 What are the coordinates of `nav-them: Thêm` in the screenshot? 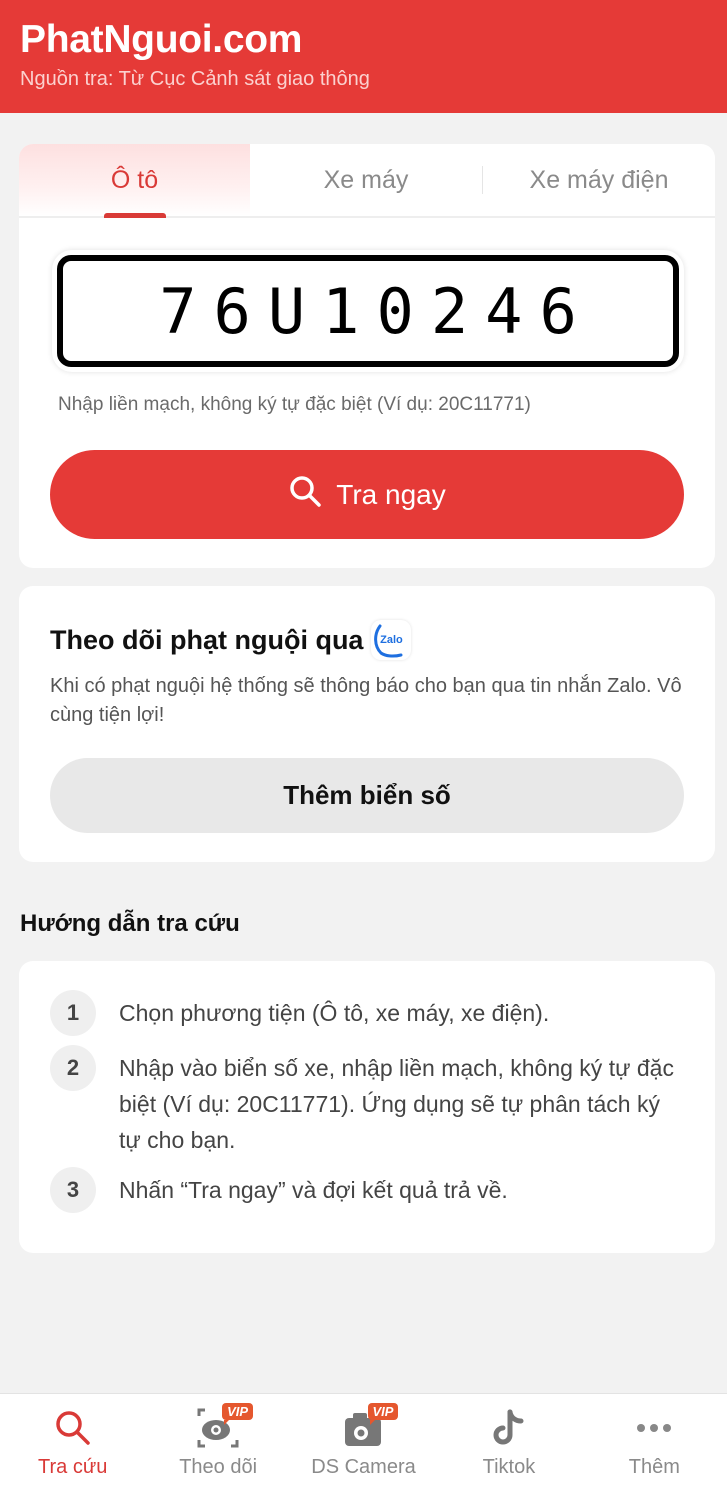 It's located at (654, 1441).